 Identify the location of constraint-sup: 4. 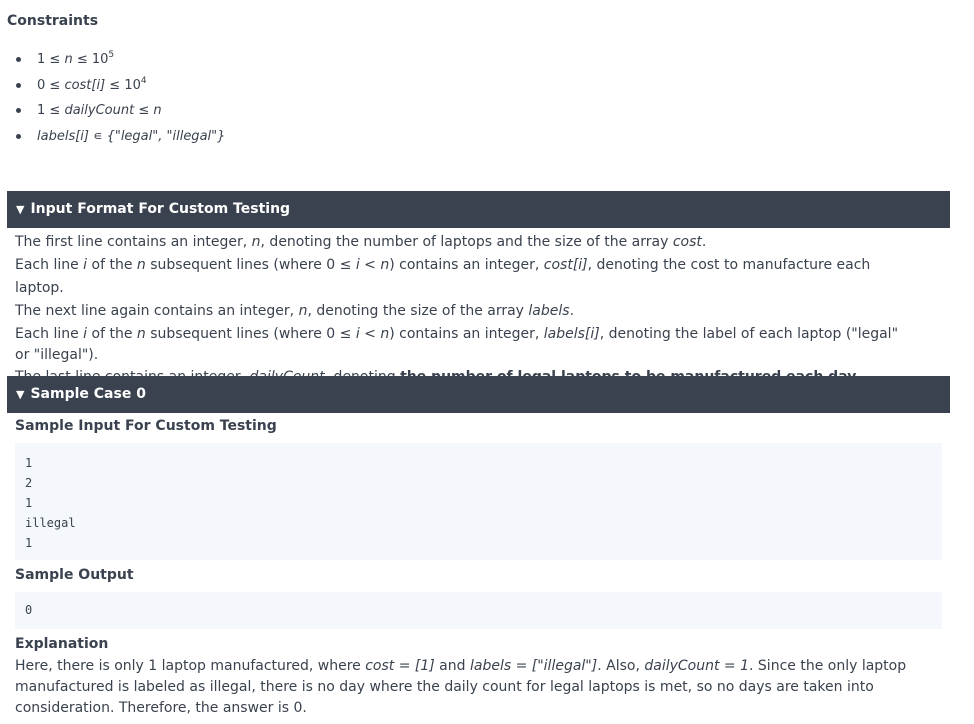
(143, 80).